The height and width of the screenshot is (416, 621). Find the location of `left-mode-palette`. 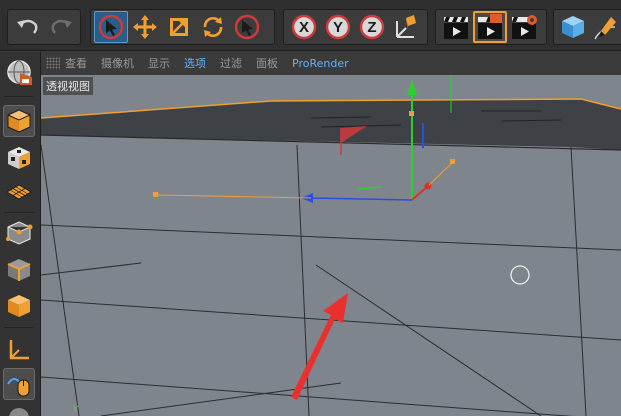

left-mode-palette is located at coordinates (20, 234).